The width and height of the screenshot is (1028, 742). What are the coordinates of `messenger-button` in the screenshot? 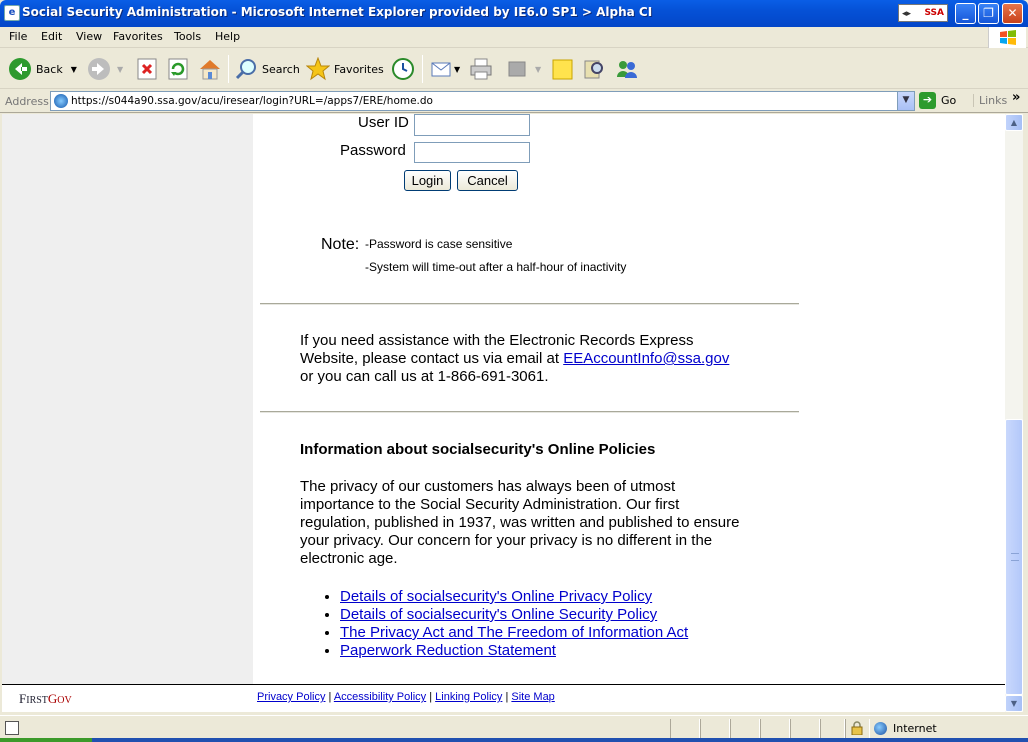 It's located at (627, 69).